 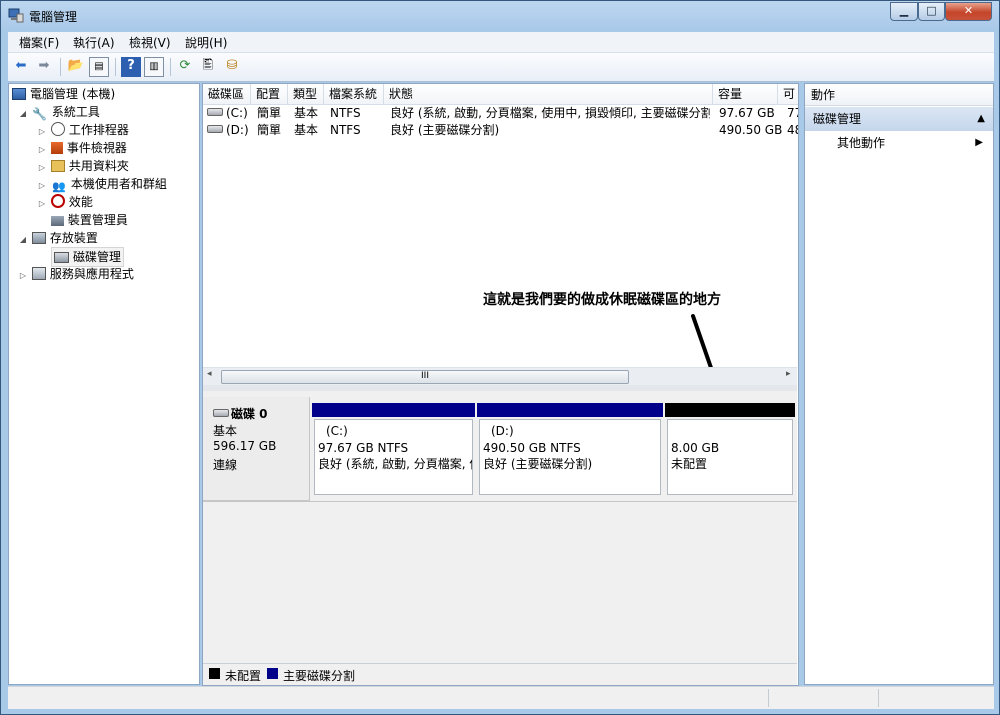 I want to click on back-arrow-icon: ⬅, so click(x=21, y=65).